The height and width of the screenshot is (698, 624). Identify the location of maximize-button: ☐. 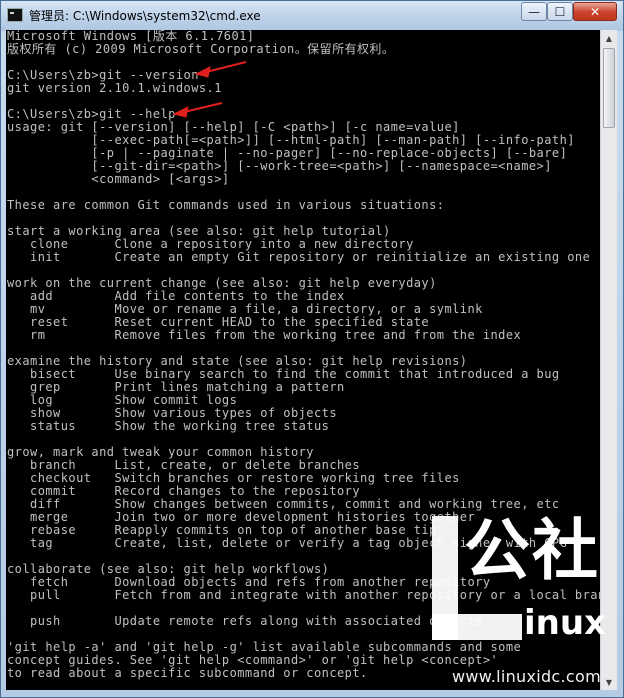
(560, 11).